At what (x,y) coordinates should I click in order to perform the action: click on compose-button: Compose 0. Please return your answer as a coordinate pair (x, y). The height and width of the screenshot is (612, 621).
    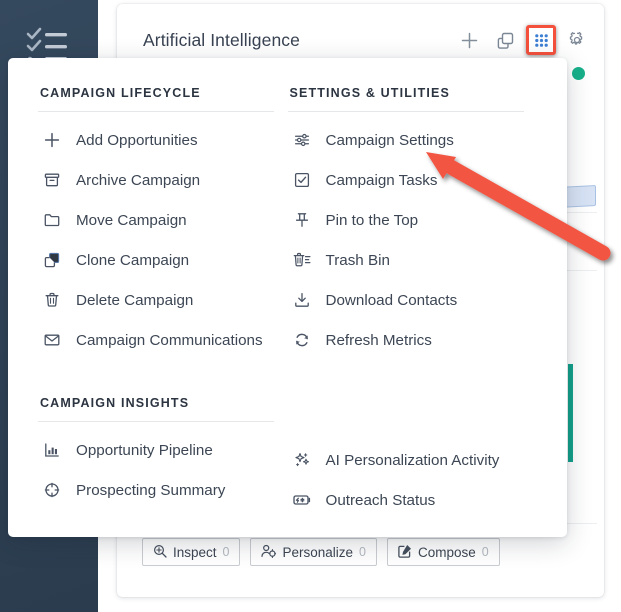
    Looking at the image, I should click on (443, 552).